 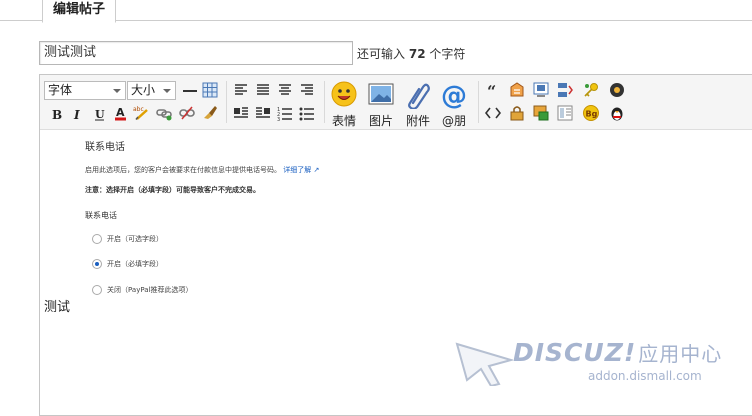 I want to click on horizontal-rule-icon, so click(x=190, y=91).